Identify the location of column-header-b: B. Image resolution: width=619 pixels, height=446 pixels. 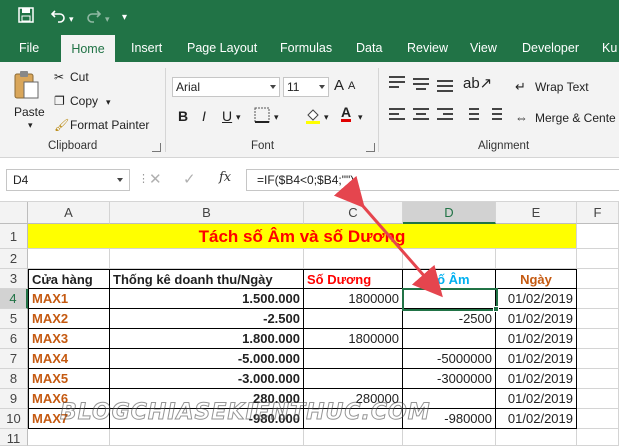
(207, 213).